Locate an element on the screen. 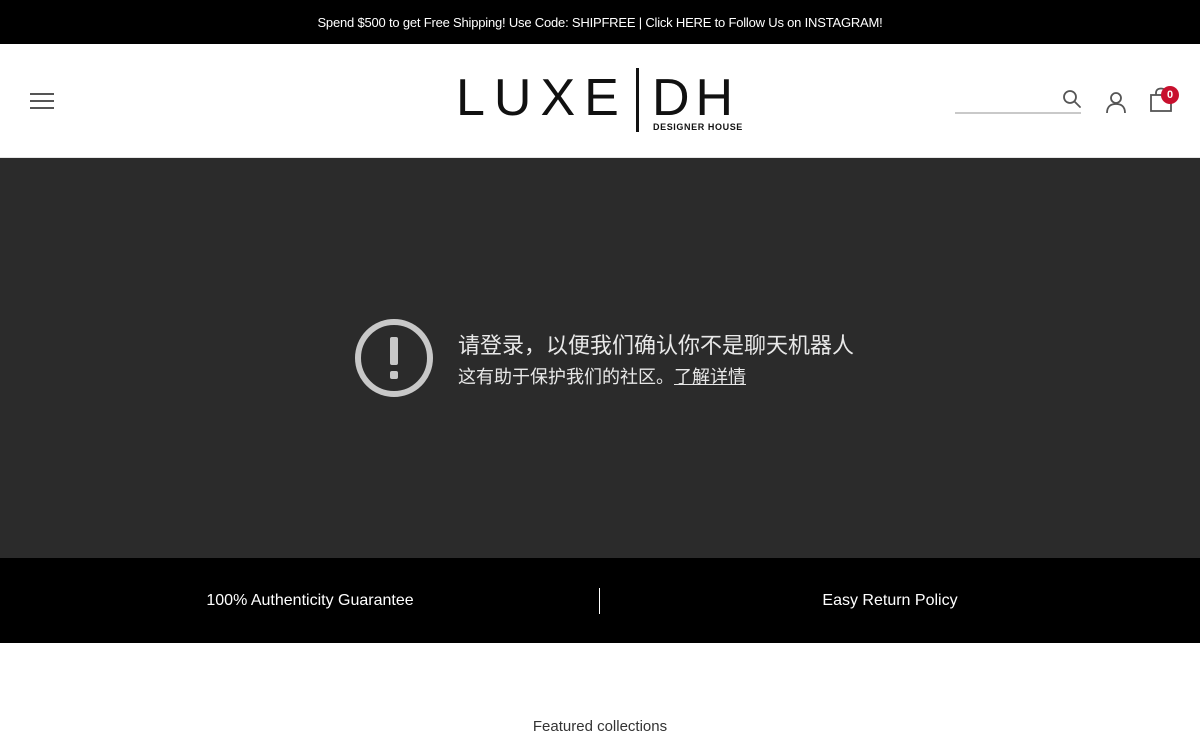  account-icon is located at coordinates (1116, 102).